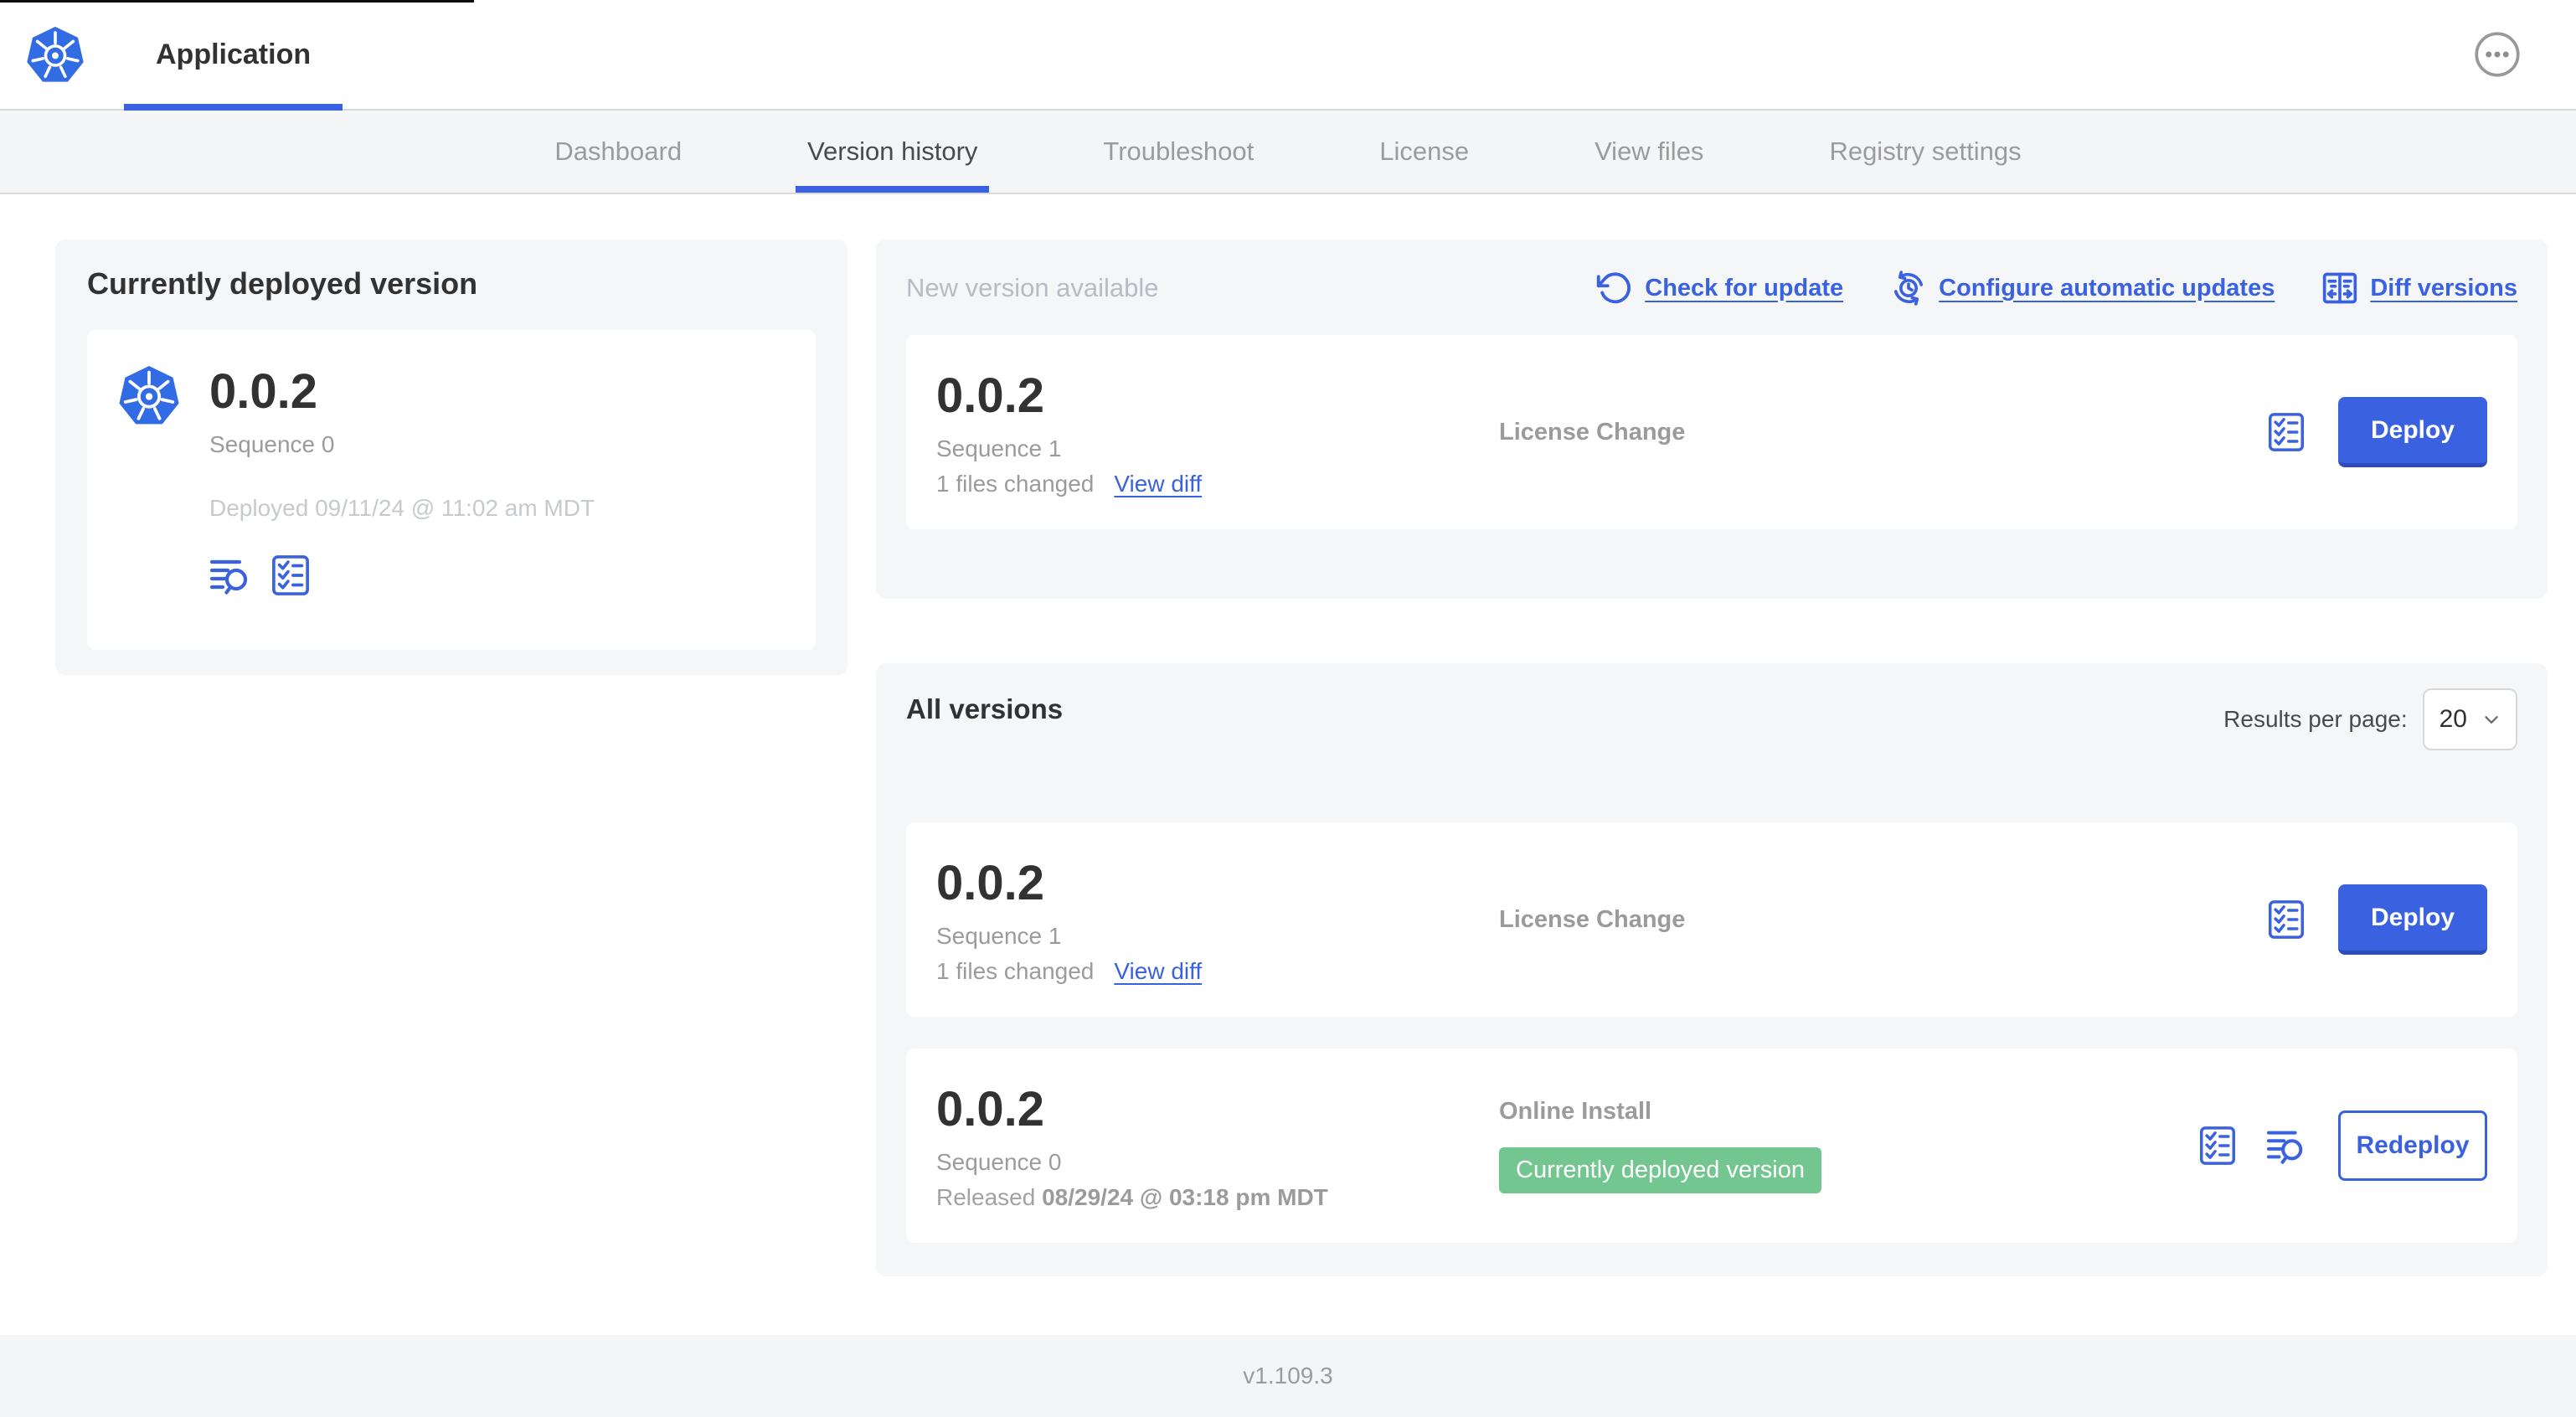  I want to click on footer: v1.109.3, so click(1288, 1376).